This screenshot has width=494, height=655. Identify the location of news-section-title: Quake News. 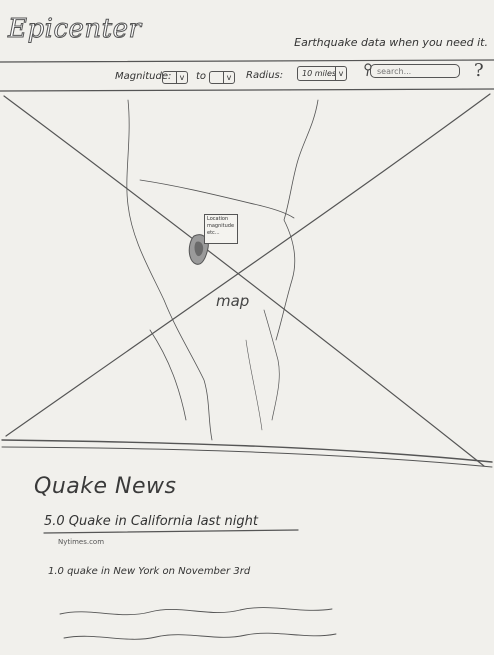
(105, 486).